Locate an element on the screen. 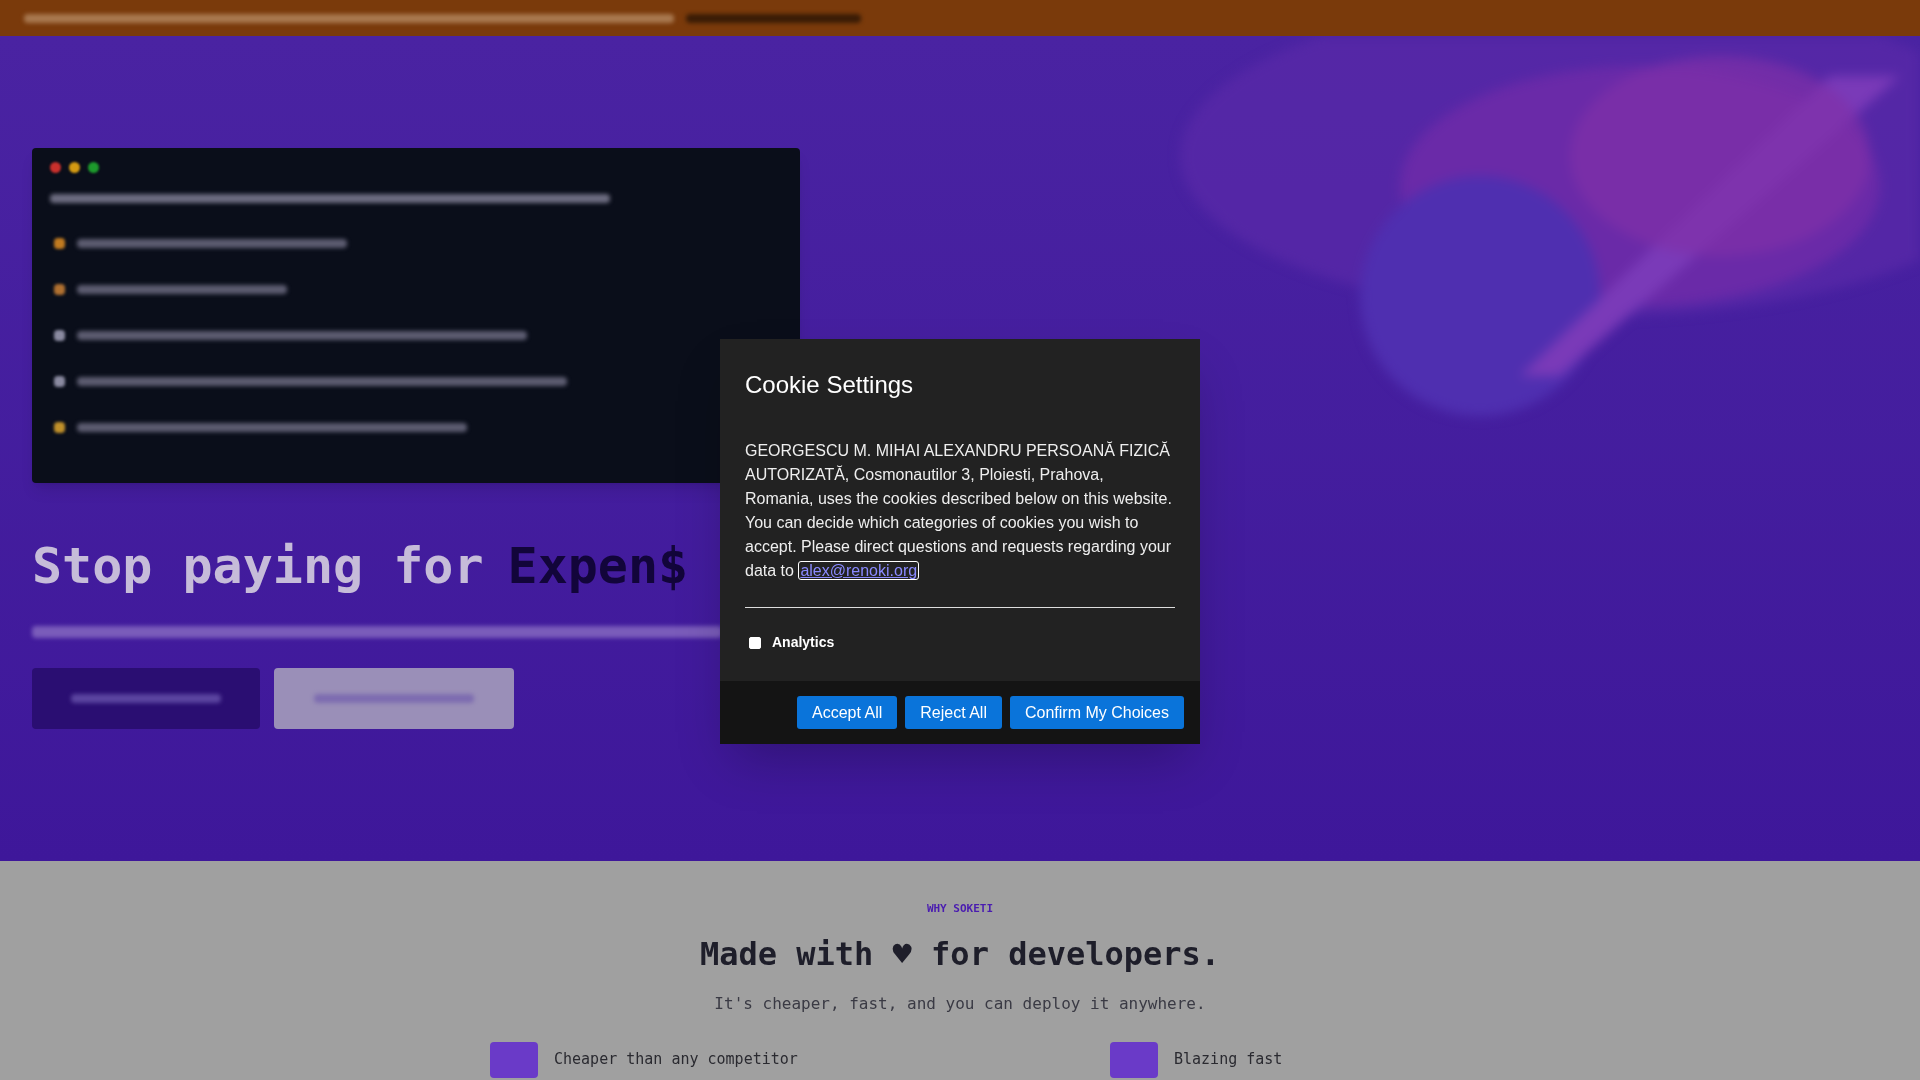 The height and width of the screenshot is (1080, 1920). section-title: Made with ♥ for developers. is located at coordinates (960, 954).